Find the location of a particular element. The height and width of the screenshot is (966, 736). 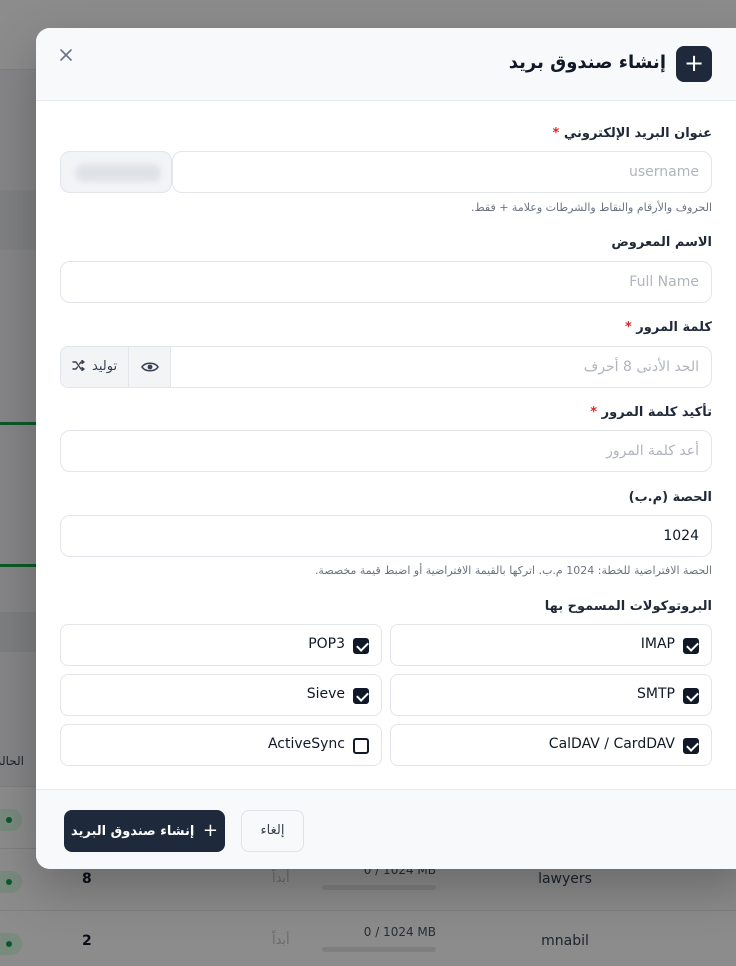

dialog-footer: + إنشاء صندوق البريد إلغاء is located at coordinates (386, 829).